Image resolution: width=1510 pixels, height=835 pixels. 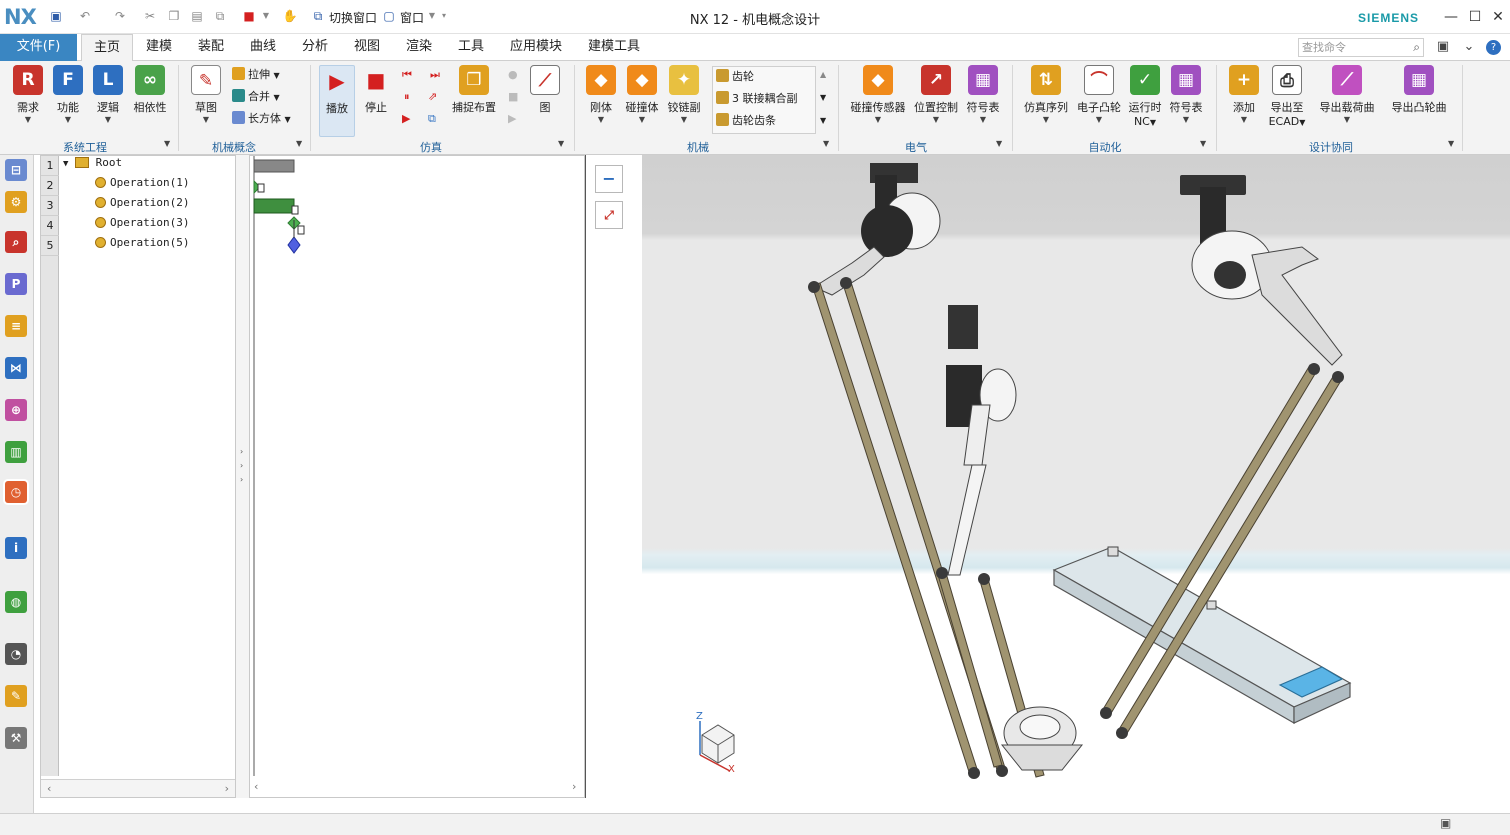 What do you see at coordinates (367, 47) in the screenshot?
I see `tab-view: 视图` at bounding box center [367, 47].